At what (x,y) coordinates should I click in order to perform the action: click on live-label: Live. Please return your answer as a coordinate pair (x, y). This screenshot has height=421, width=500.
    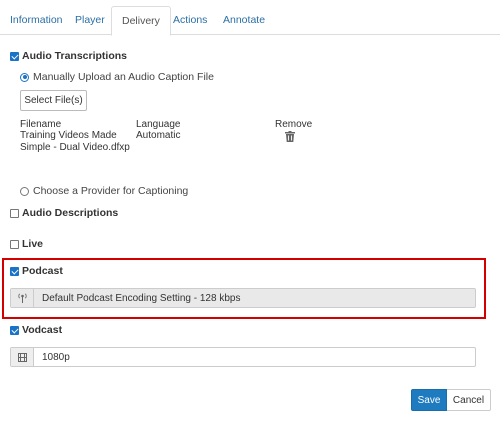
    Looking at the image, I should click on (33, 244).